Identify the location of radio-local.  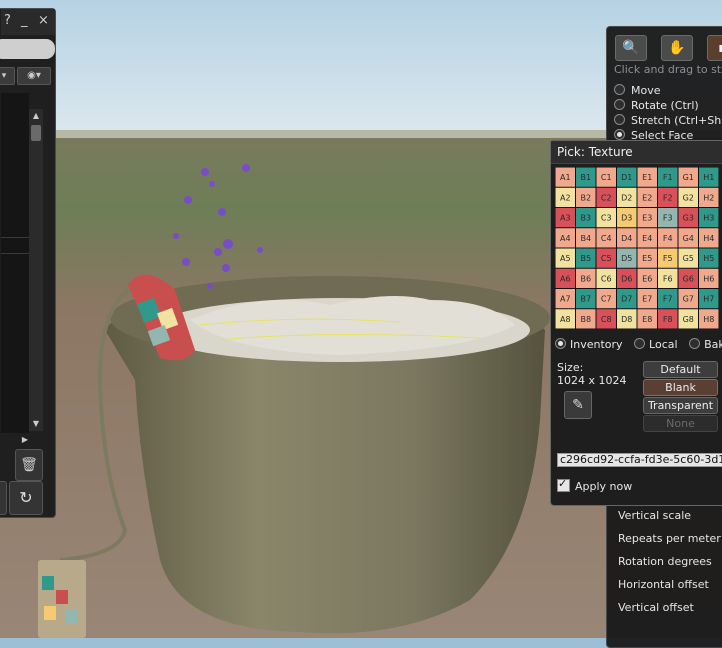
(640, 343).